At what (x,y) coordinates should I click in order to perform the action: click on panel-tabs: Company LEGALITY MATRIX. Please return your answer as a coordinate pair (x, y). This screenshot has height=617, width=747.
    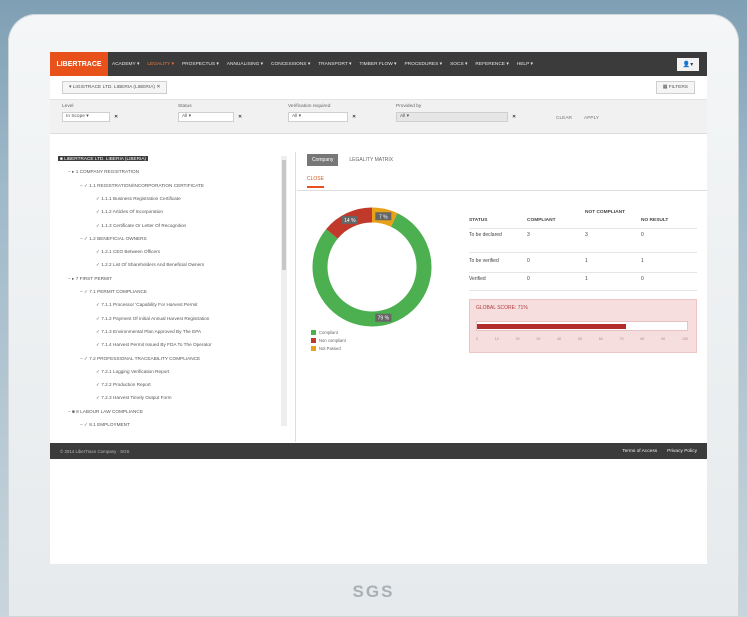
    Looking at the image, I should click on (502, 160).